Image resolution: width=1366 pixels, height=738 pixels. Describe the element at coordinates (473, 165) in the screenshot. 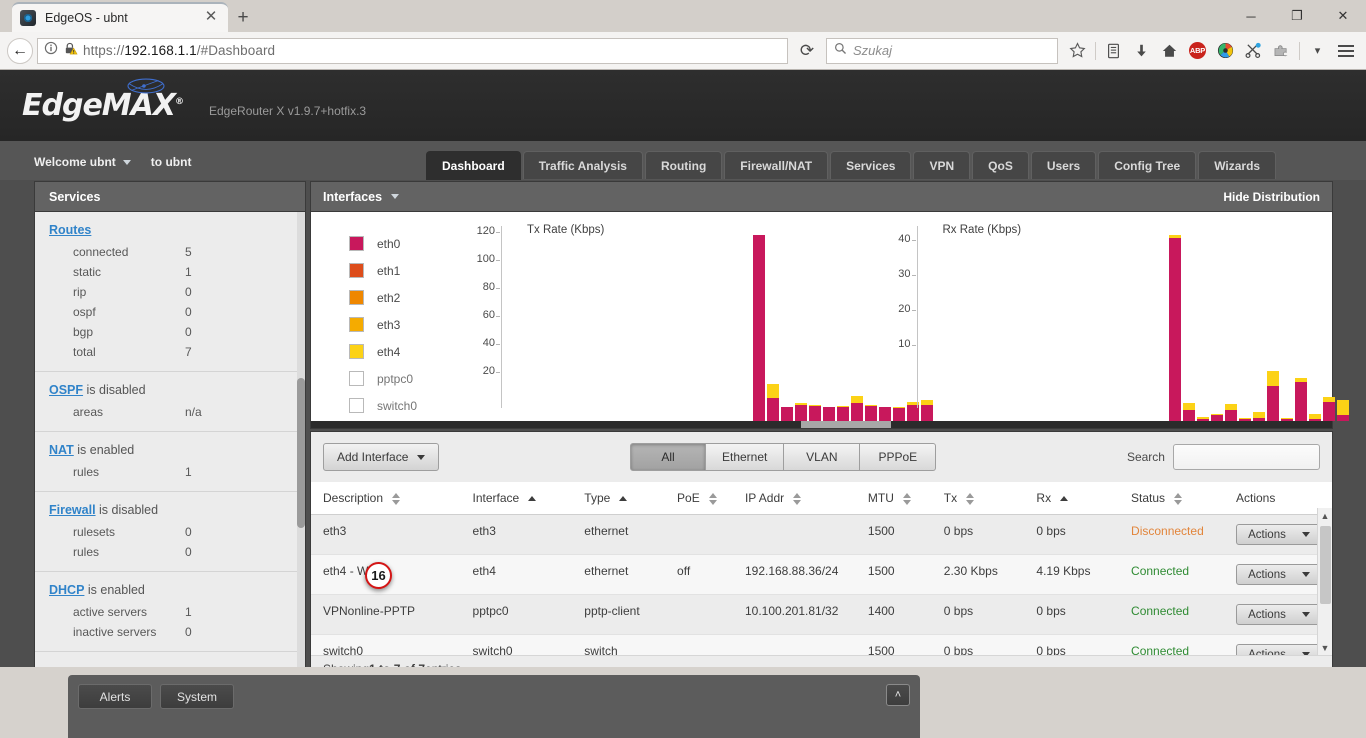

I see `tab-dashboard: Dashboard` at that location.